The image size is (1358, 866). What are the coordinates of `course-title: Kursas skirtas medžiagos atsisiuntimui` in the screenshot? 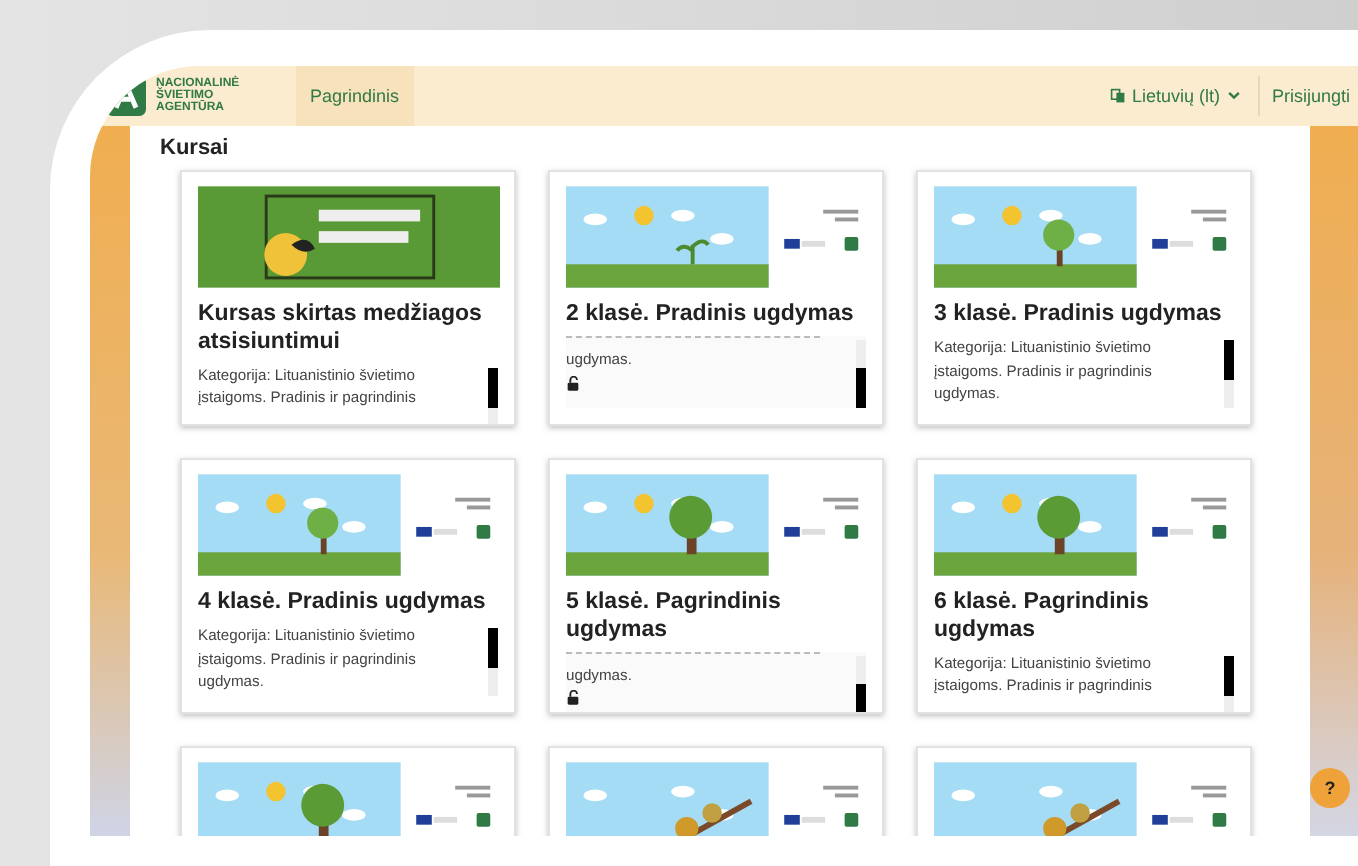 It's located at (348, 330).